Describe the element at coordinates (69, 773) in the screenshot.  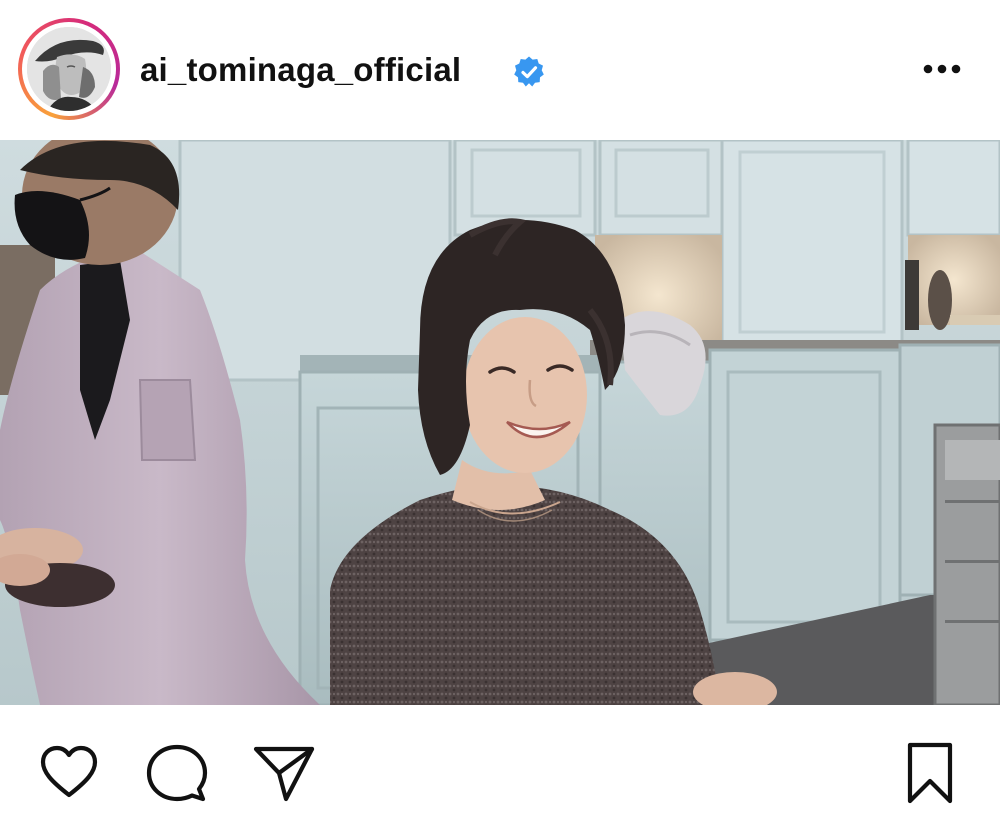
I see `heart-icon` at that location.